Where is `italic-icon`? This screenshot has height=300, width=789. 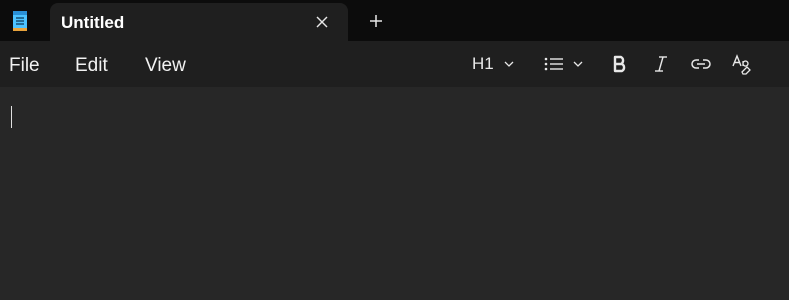
italic-icon is located at coordinates (661, 64).